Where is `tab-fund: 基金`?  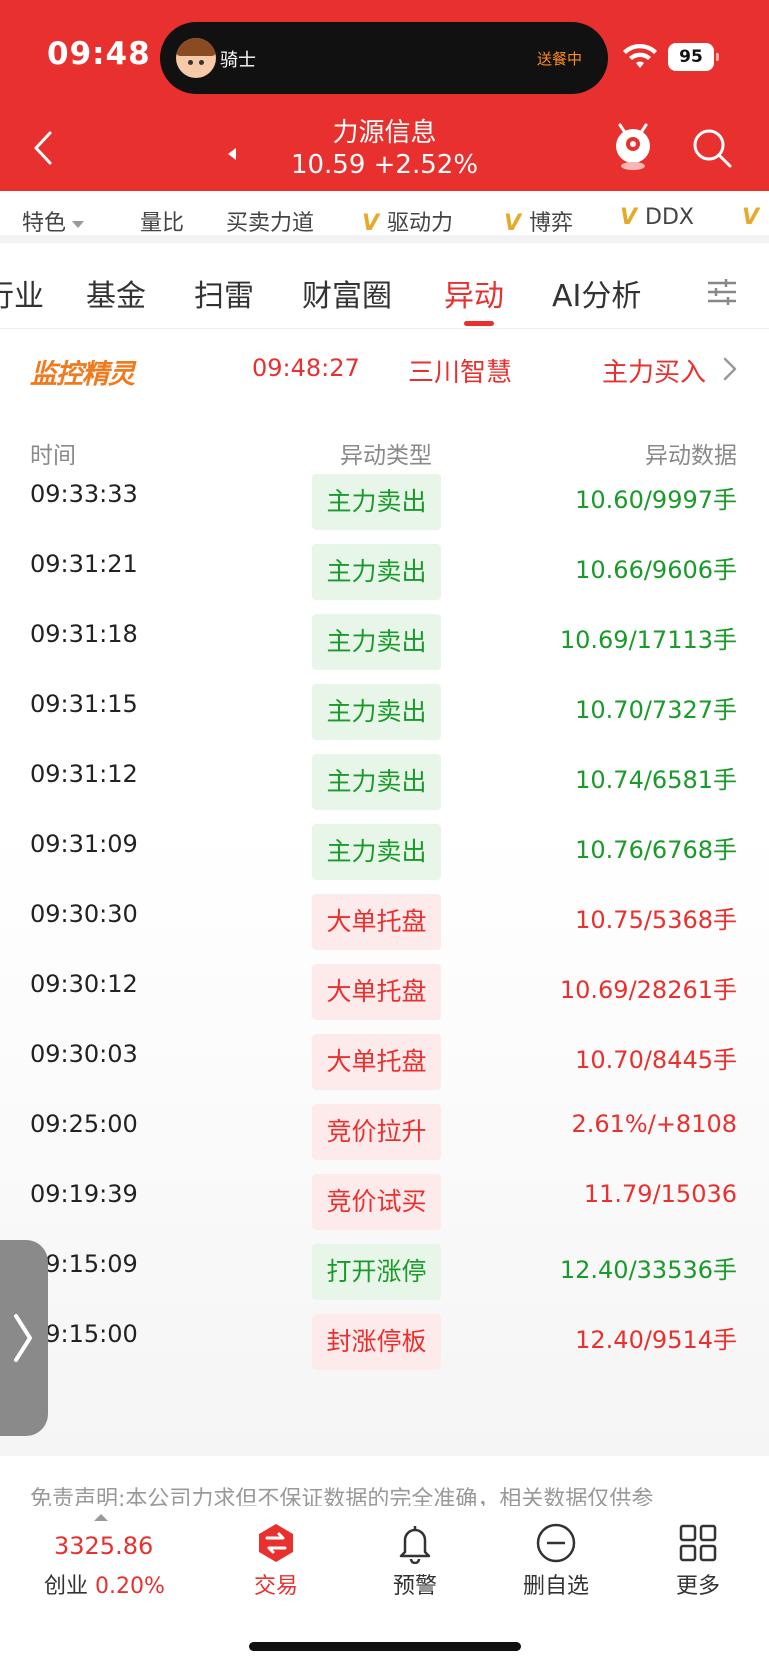
tab-fund: 基金 is located at coordinates (116, 293).